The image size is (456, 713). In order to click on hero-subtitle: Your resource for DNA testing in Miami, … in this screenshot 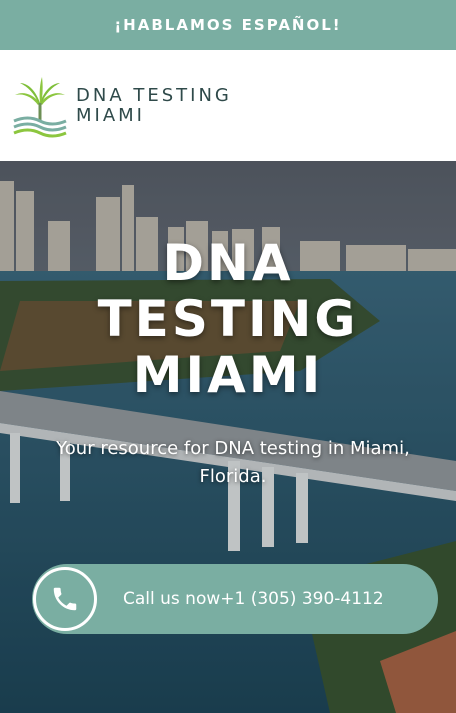, I will do `click(233, 462)`.